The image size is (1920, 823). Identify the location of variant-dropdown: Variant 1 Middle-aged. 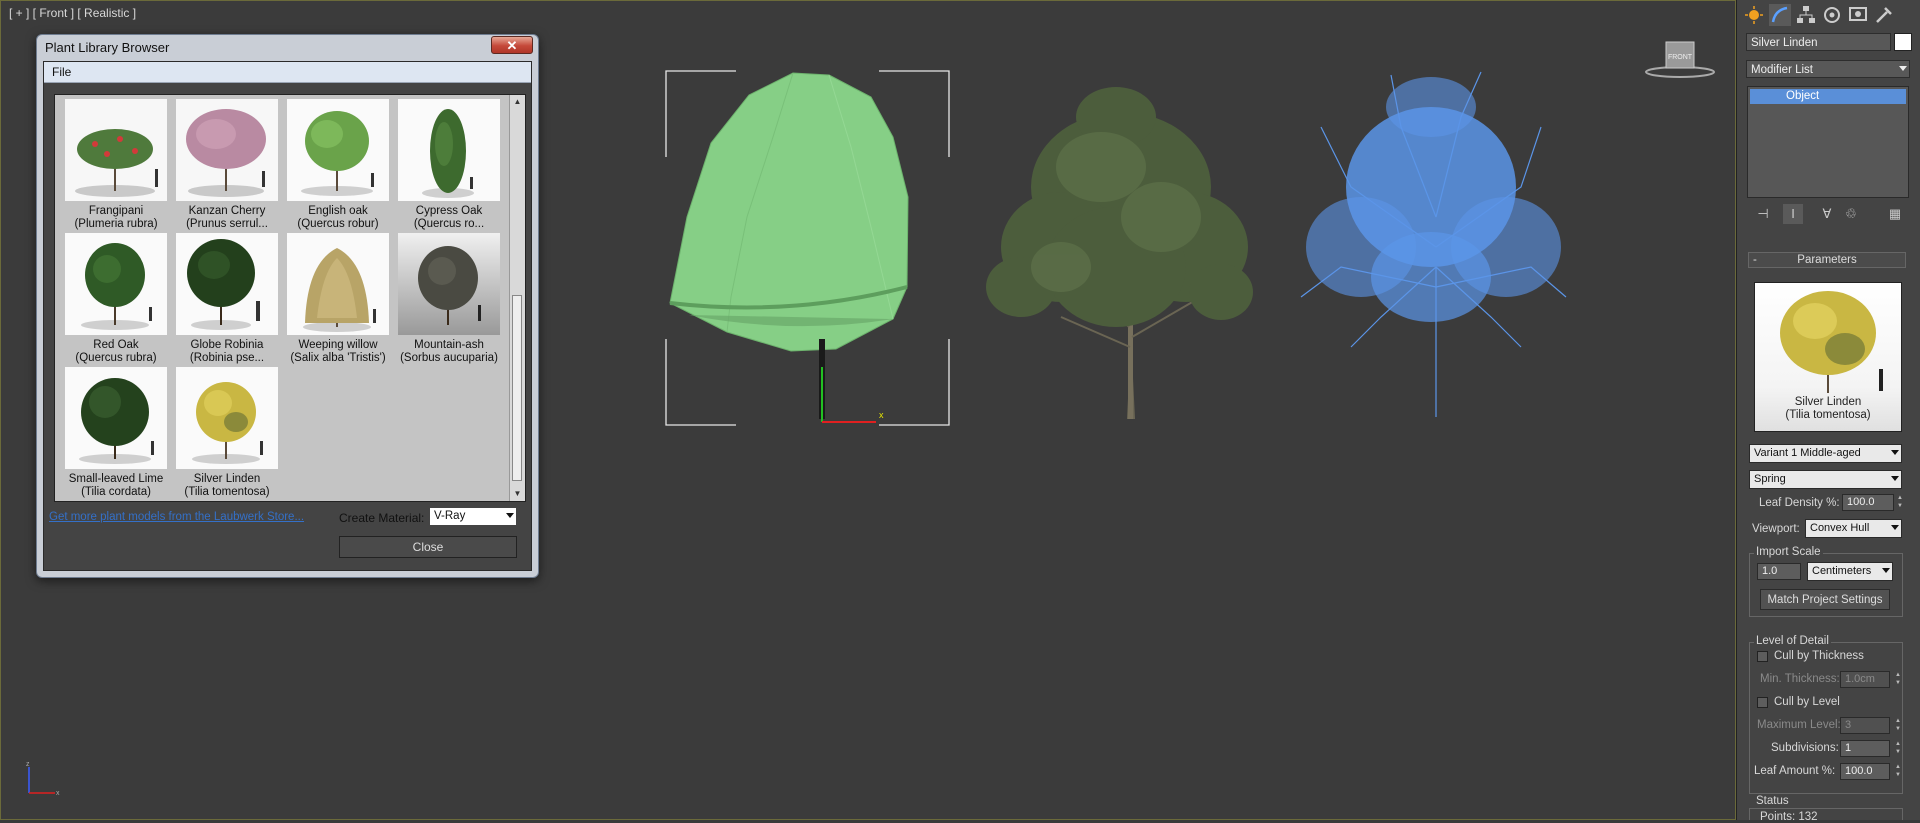
(1825, 453).